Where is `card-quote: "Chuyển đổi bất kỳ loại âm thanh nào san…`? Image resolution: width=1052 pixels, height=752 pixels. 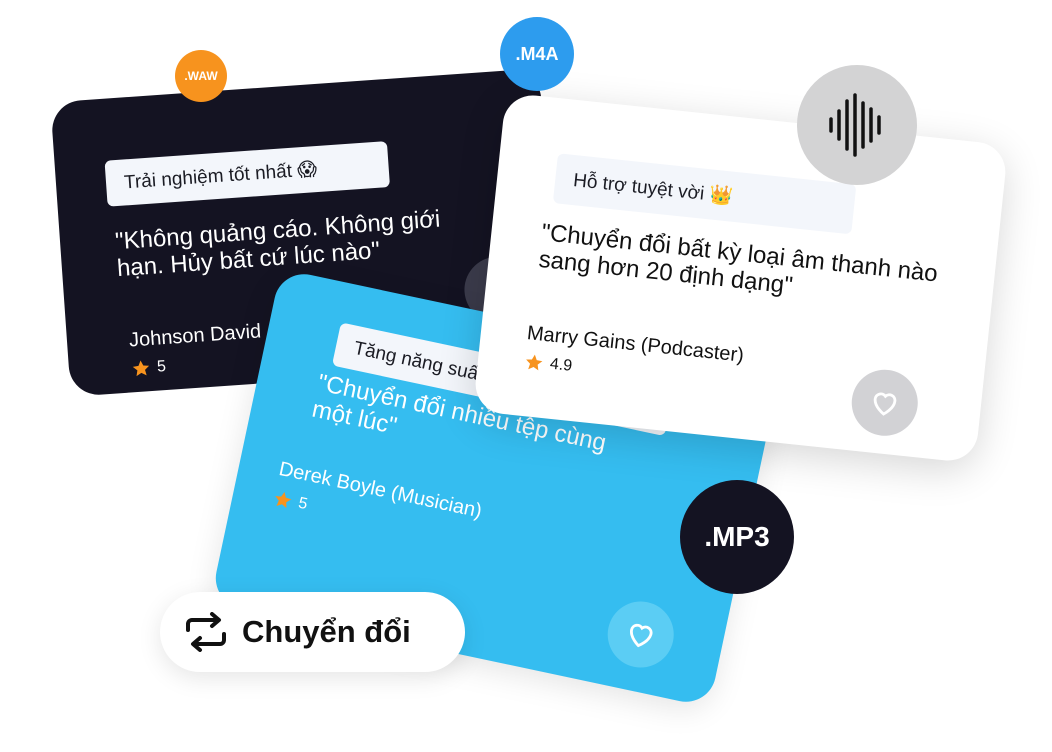
card-quote: "Chuyển đổi bất kỳ loại âm thanh nào san… is located at coordinates (738, 259).